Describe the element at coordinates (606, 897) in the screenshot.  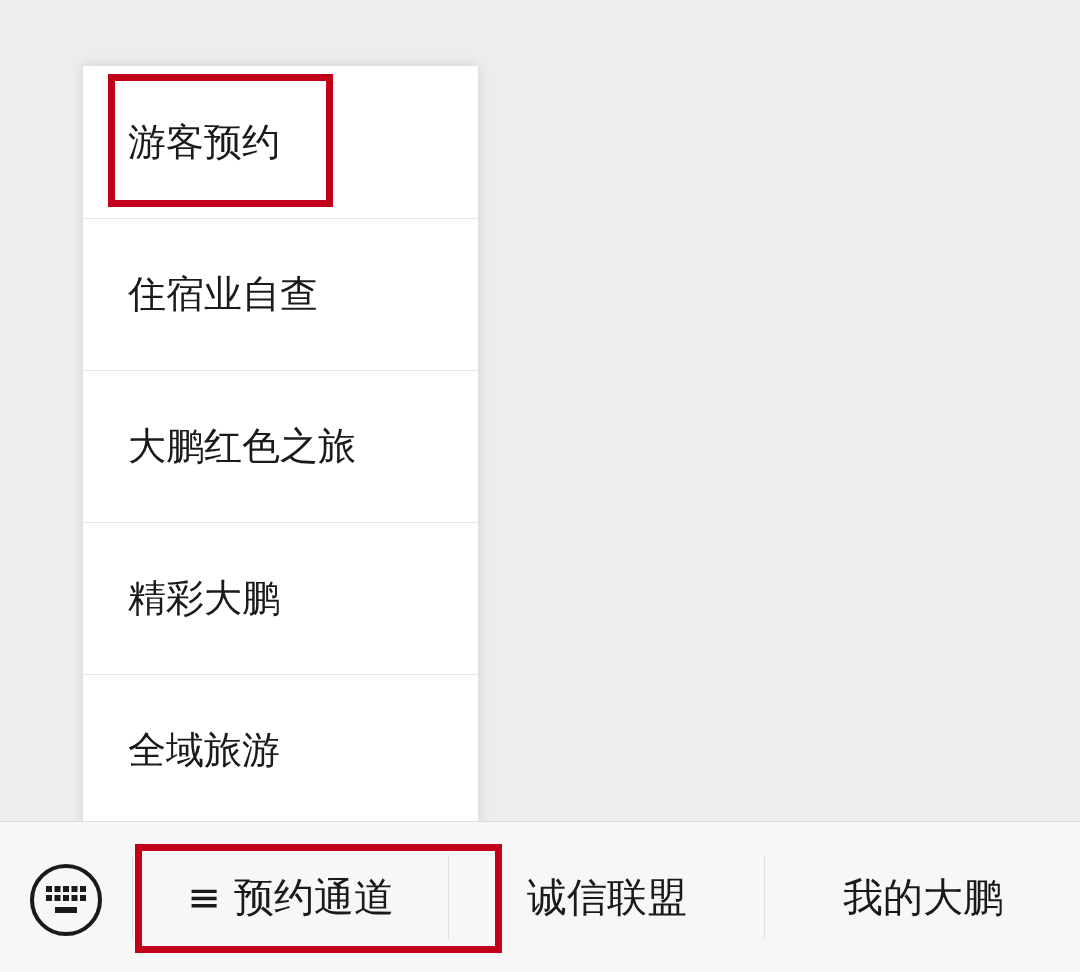
I see `menu-tab: 诚信联盟` at that location.